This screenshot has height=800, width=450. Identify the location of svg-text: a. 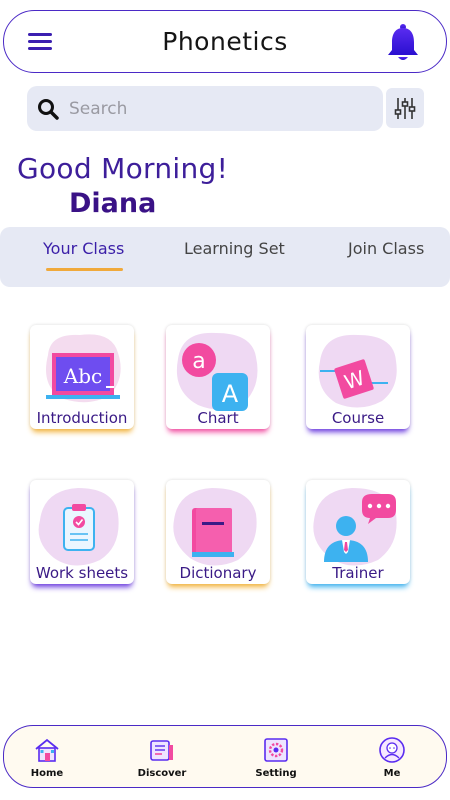
(198, 361).